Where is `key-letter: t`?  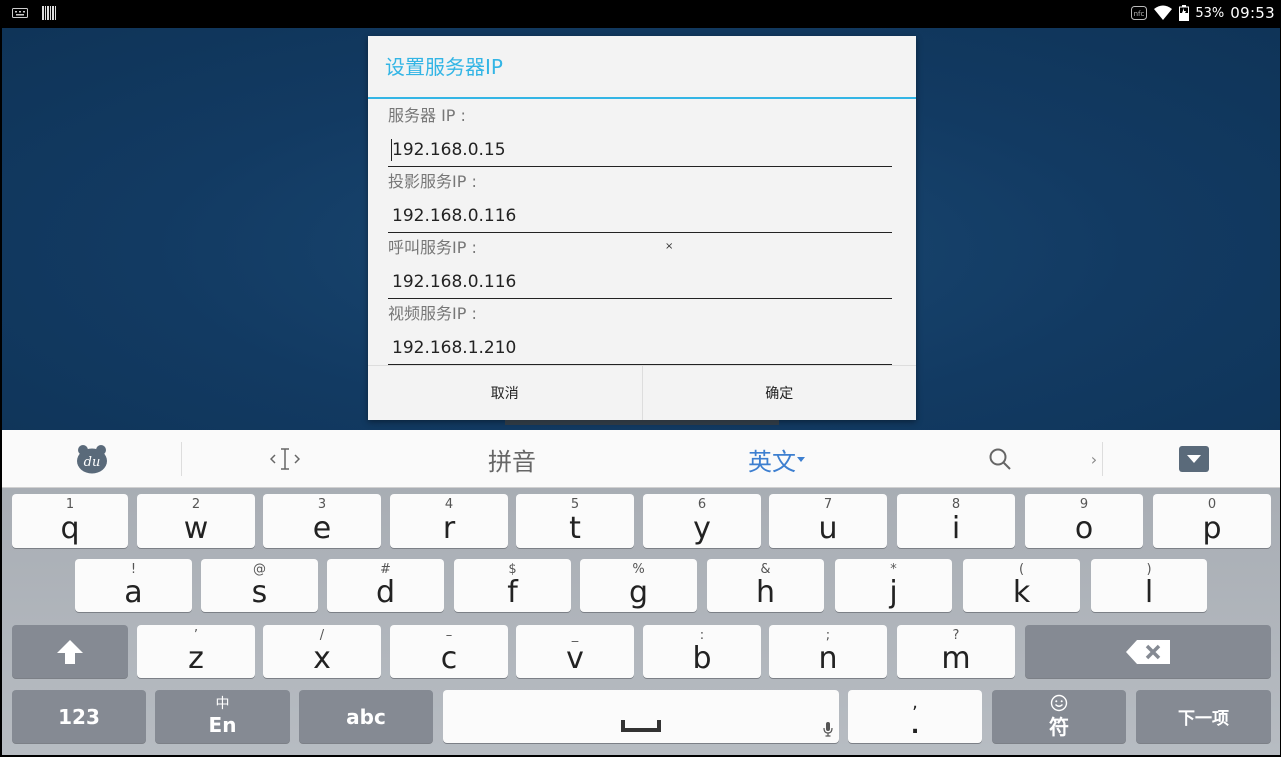 key-letter: t is located at coordinates (575, 528).